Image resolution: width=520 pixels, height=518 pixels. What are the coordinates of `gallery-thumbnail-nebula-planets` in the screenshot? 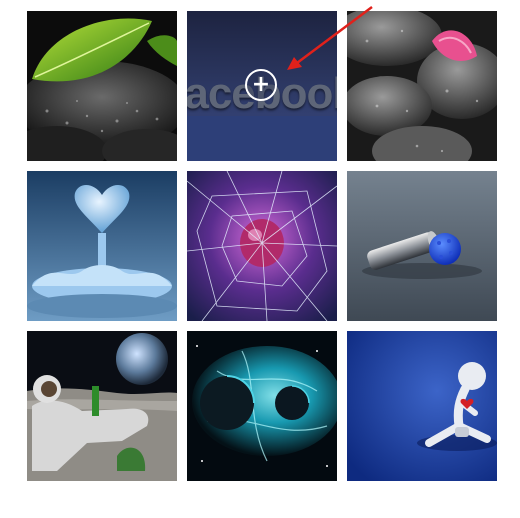 It's located at (262, 406).